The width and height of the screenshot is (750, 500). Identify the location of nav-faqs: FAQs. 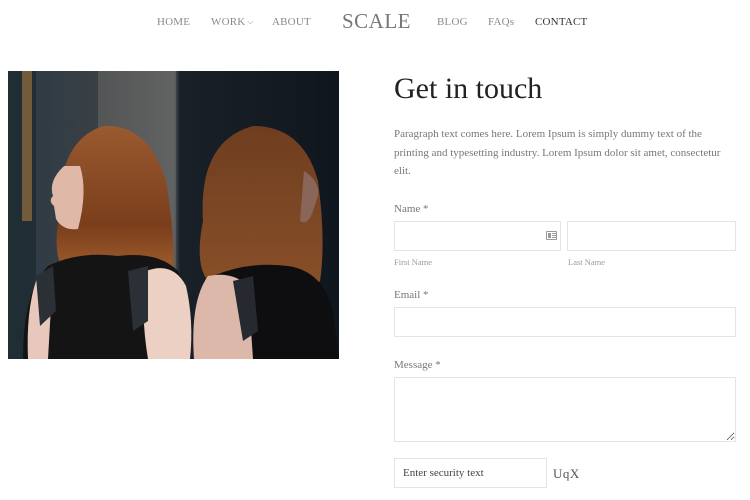
(501, 22).